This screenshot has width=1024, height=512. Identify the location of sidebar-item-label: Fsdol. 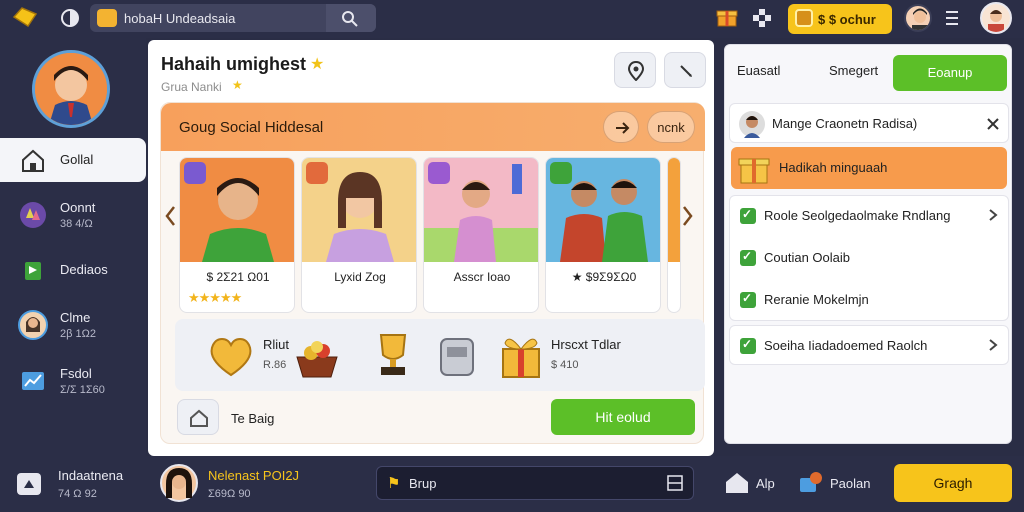
(76, 373).